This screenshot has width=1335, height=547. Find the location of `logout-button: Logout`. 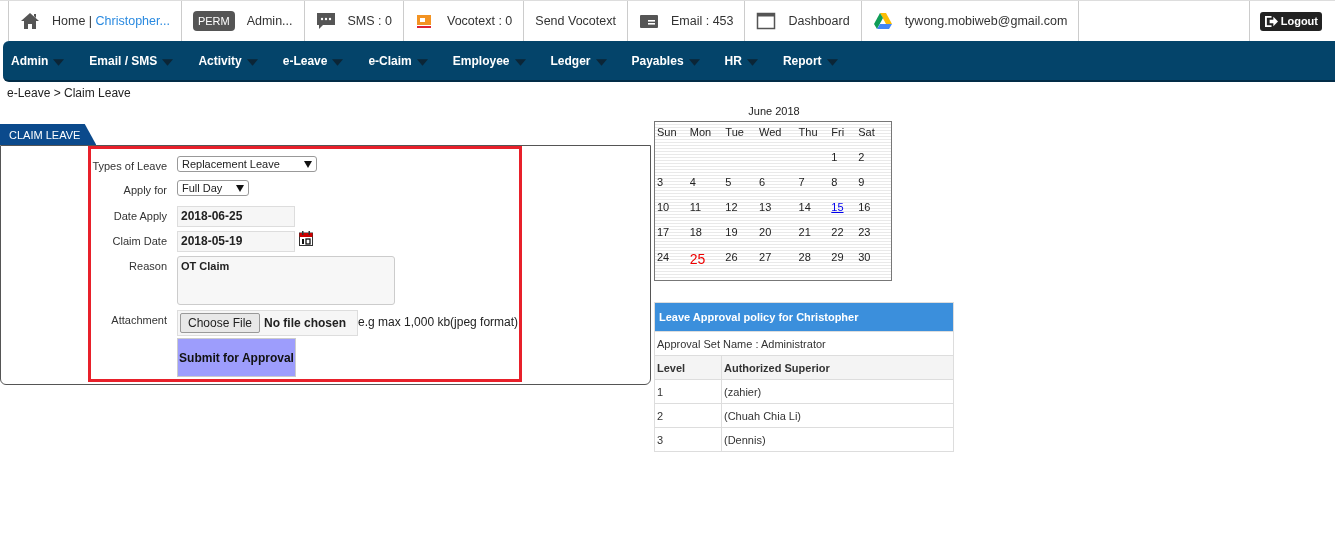

logout-button: Logout is located at coordinates (1290, 21).